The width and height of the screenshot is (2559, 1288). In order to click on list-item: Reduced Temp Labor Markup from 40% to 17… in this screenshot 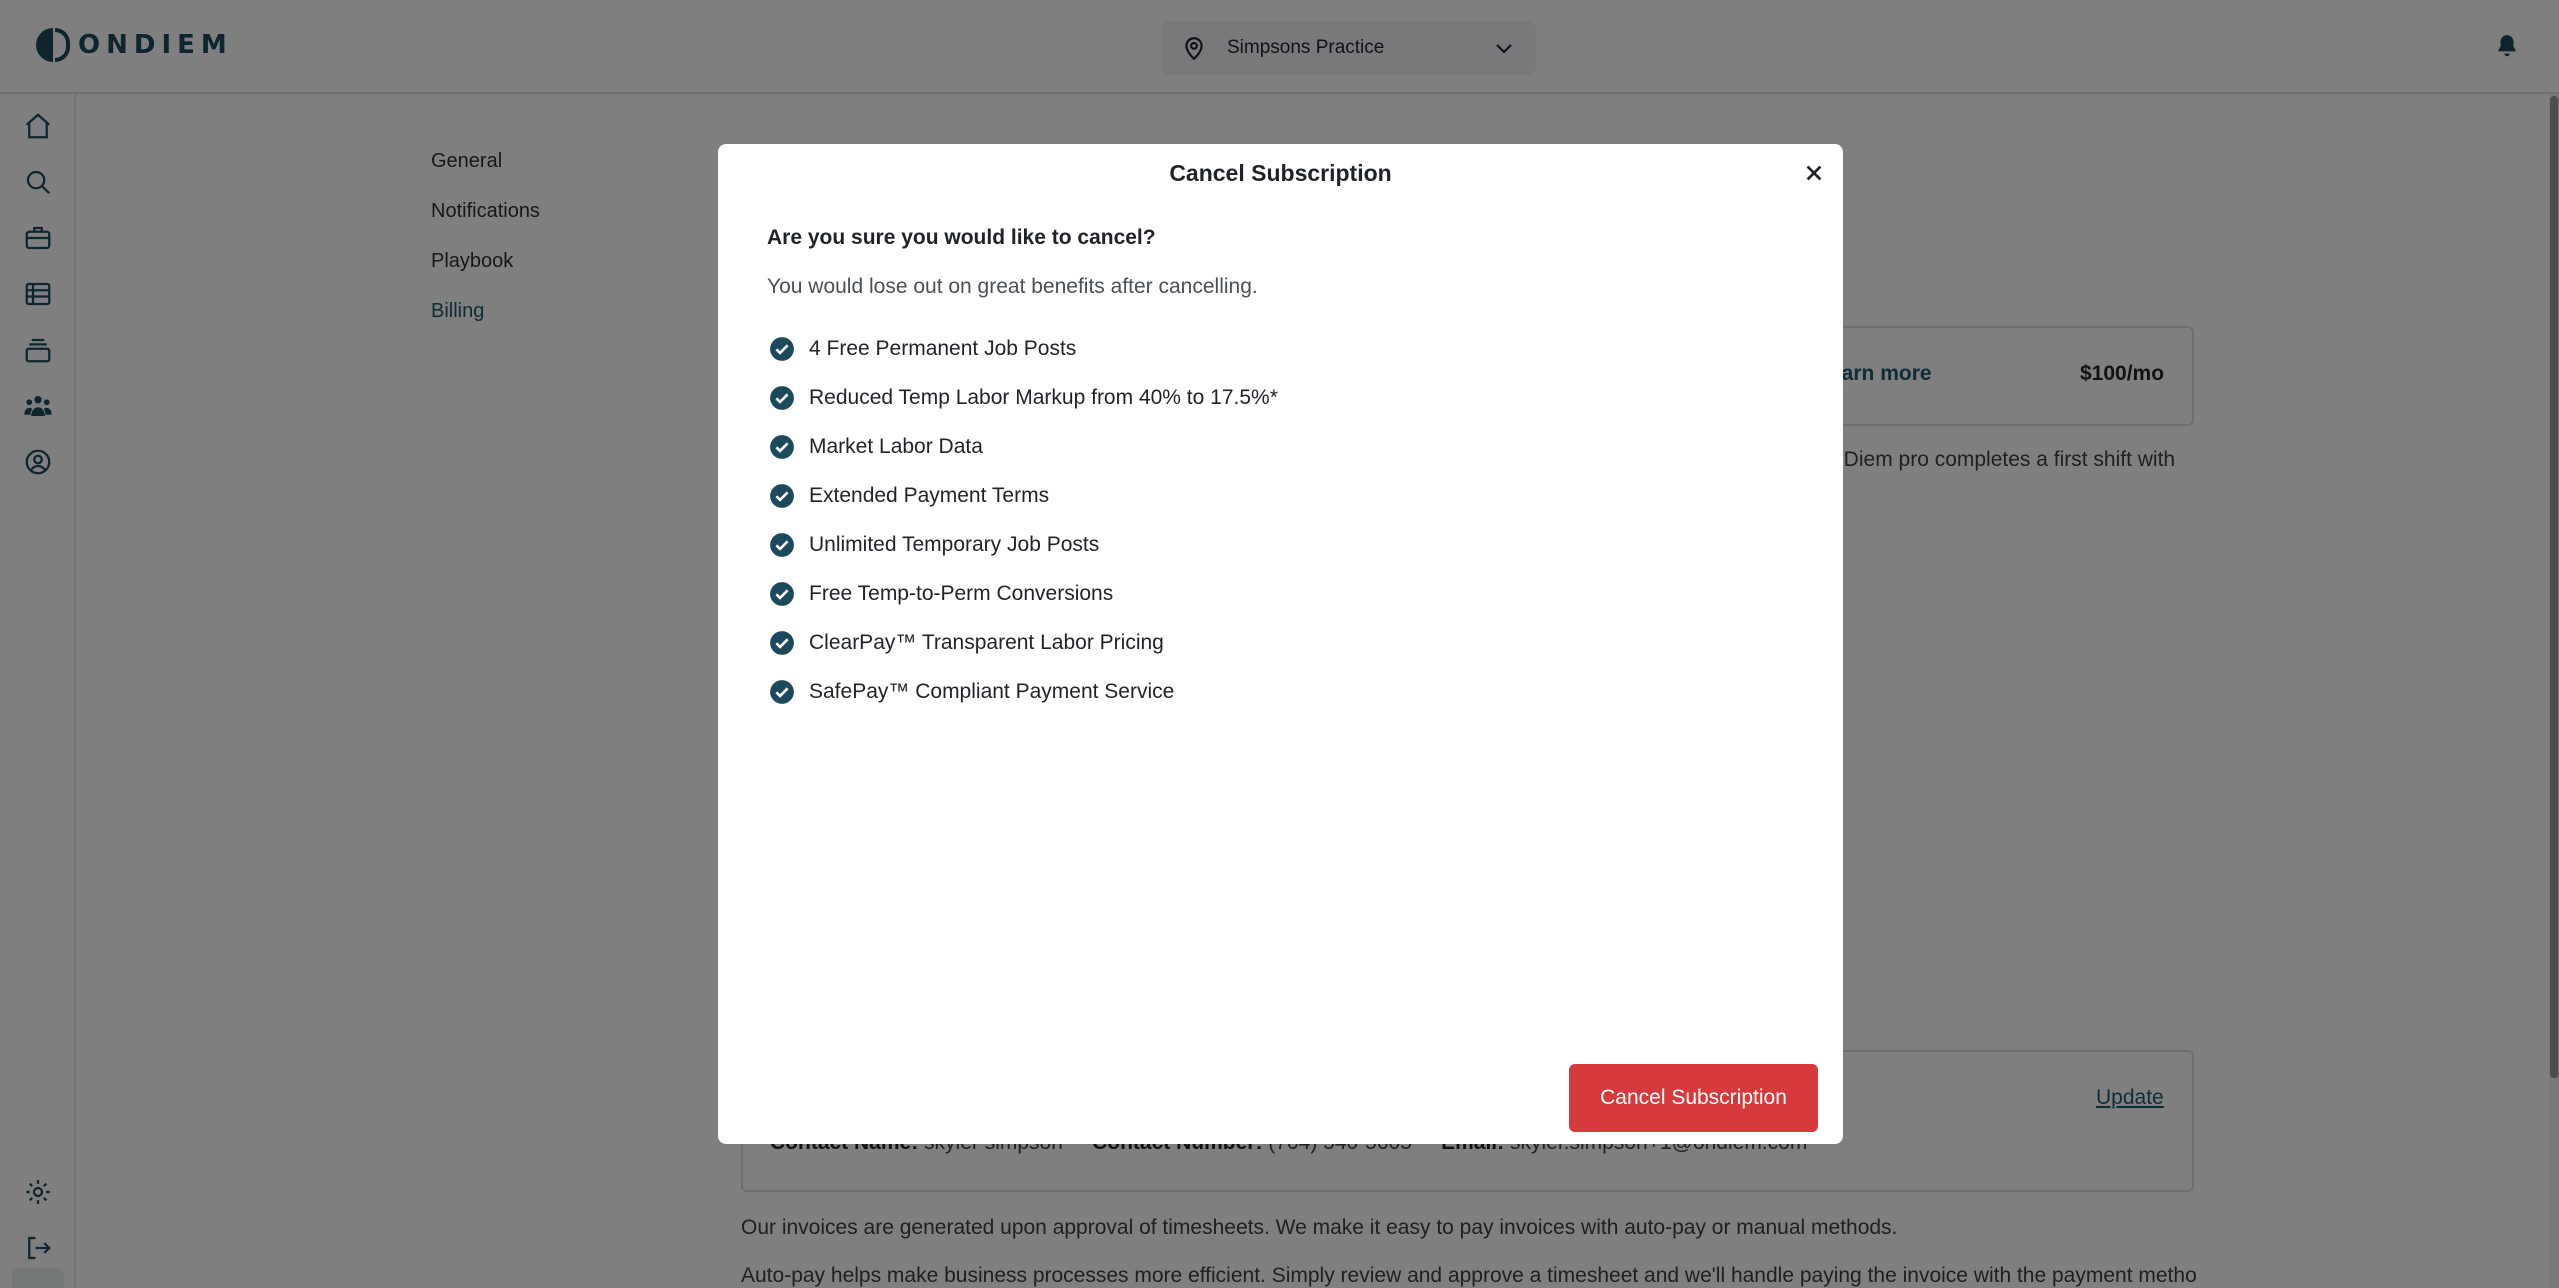, I will do `click(1023, 397)`.